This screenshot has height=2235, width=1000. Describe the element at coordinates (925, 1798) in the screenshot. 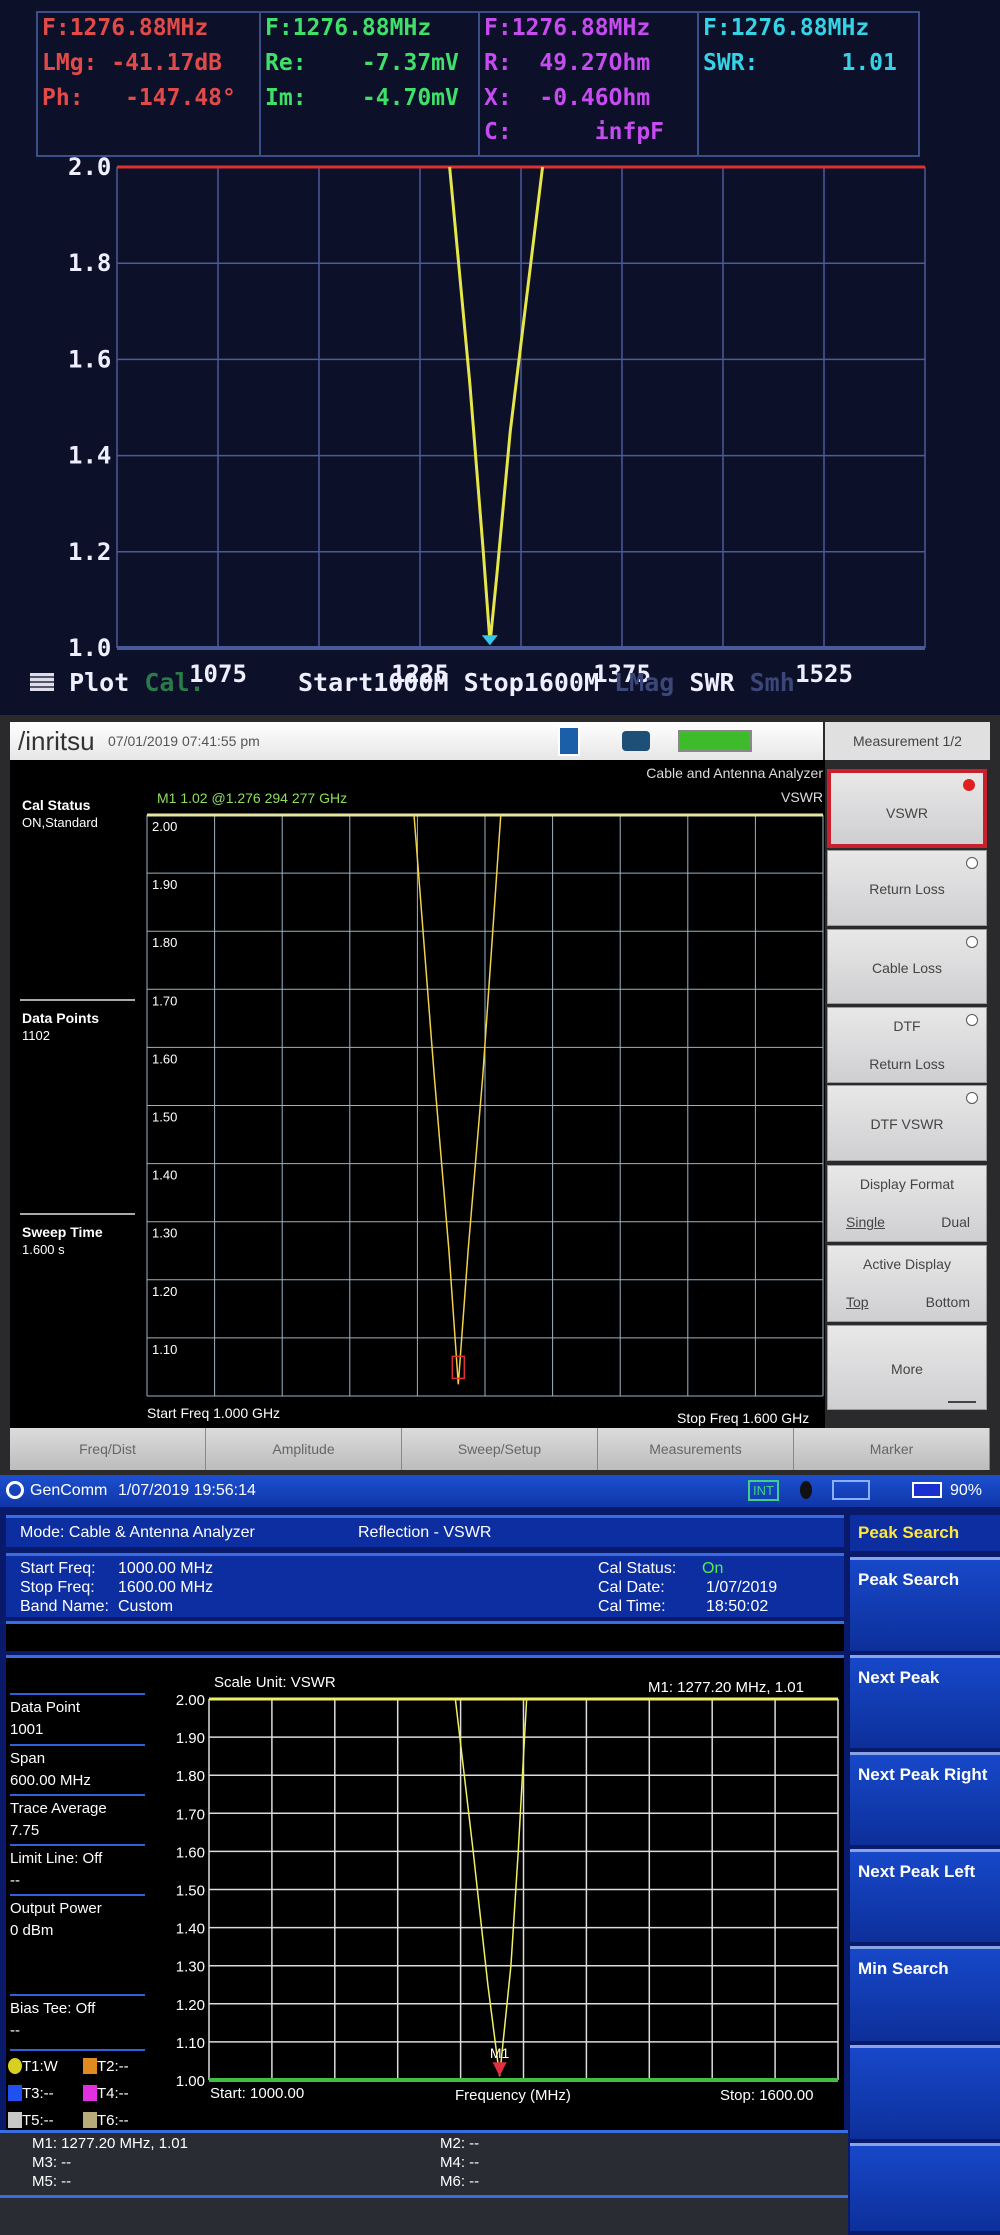

I see `softkey-next-peak-right: Next Peak Right` at that location.